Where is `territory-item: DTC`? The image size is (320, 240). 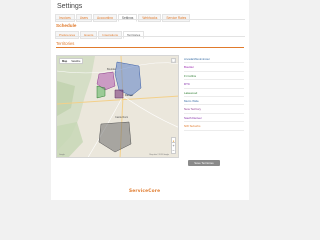 territory-item: DTC is located at coordinates (214, 84).